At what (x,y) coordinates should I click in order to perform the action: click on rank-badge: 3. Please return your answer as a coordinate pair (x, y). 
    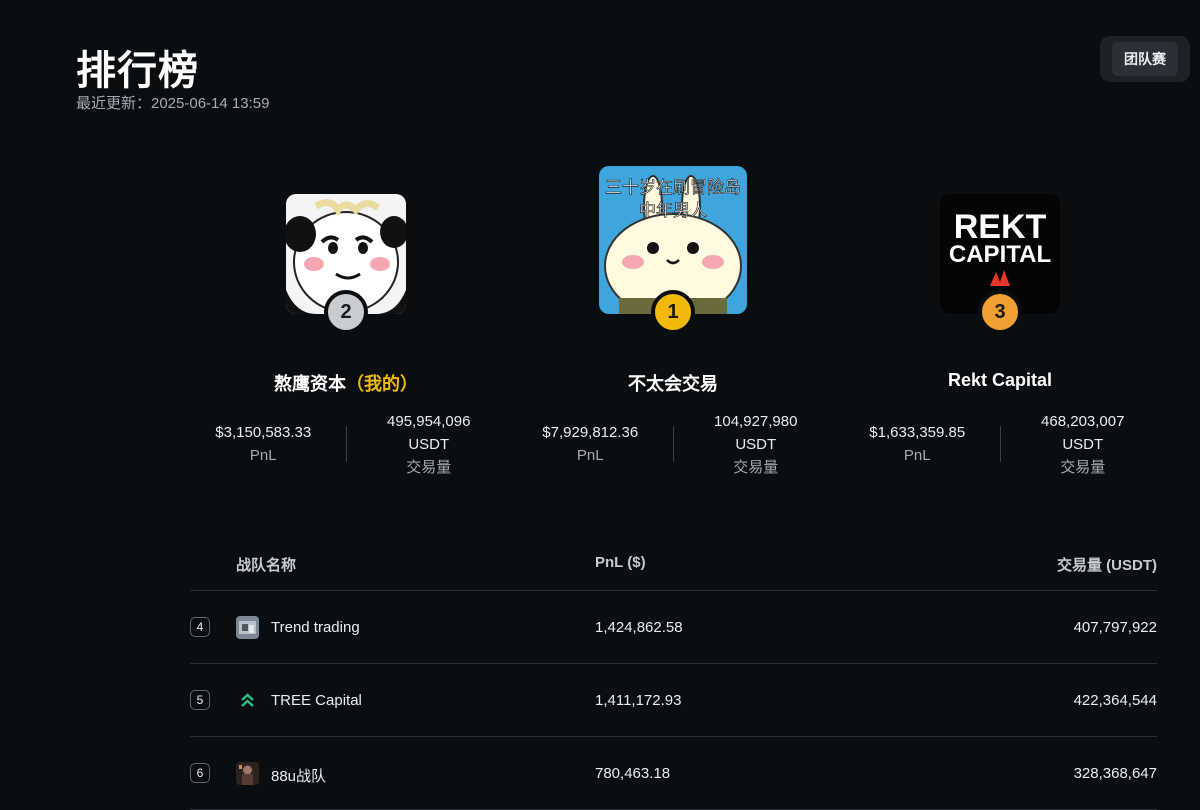
    Looking at the image, I should click on (1000, 312).